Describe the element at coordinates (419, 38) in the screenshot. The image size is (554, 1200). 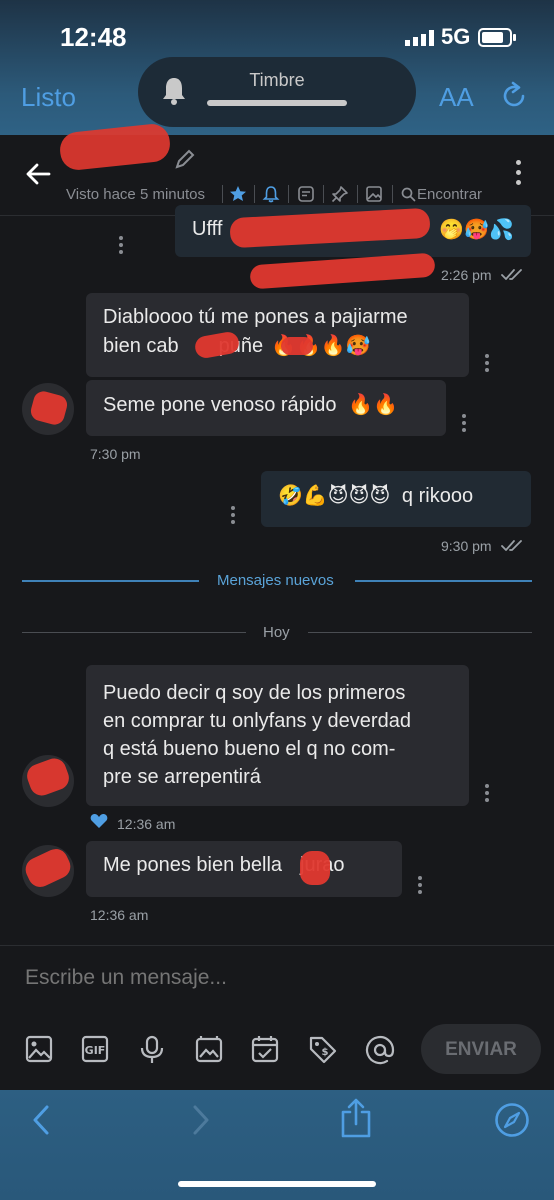
I see `signal-icon` at that location.